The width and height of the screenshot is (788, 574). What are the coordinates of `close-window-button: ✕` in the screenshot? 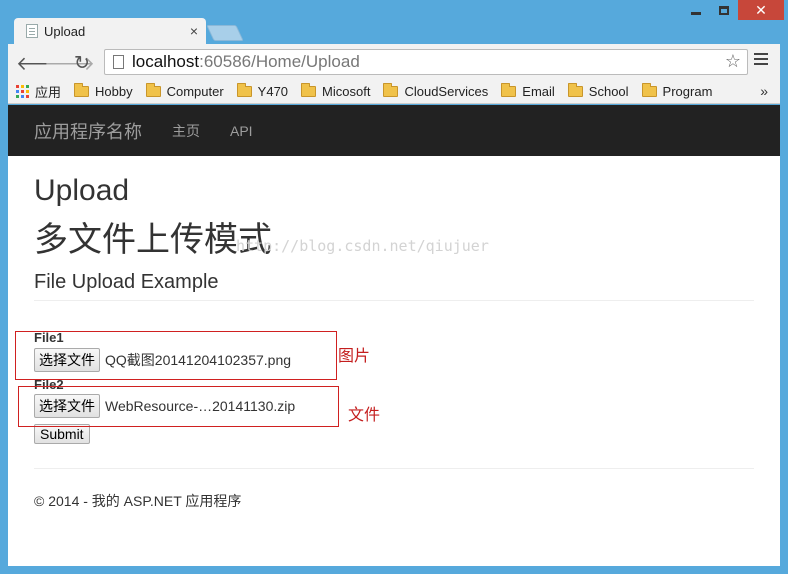 It's located at (761, 10).